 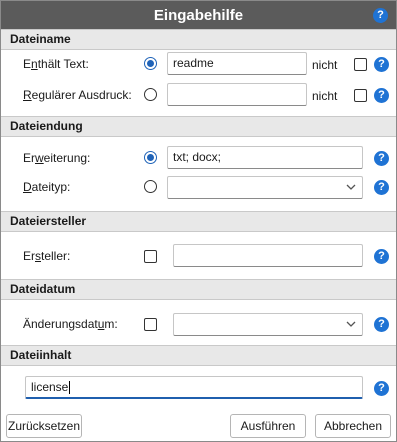 I want to click on regex-radio, so click(x=150, y=94).